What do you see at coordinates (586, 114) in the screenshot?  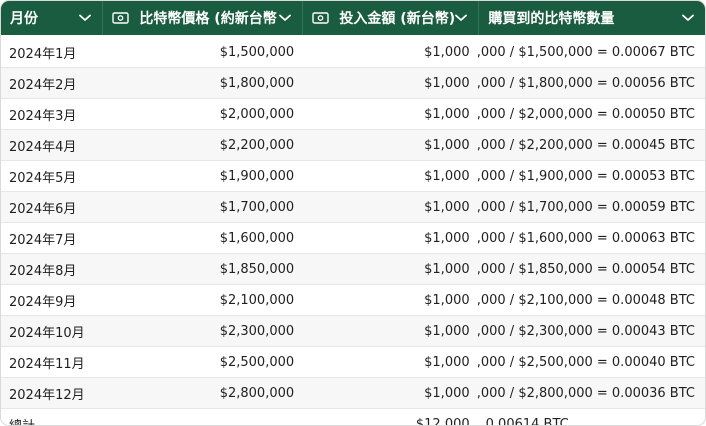 I see `btc-cell: $1,000 / $2,000,000 = 0.00050 BTC` at bounding box center [586, 114].